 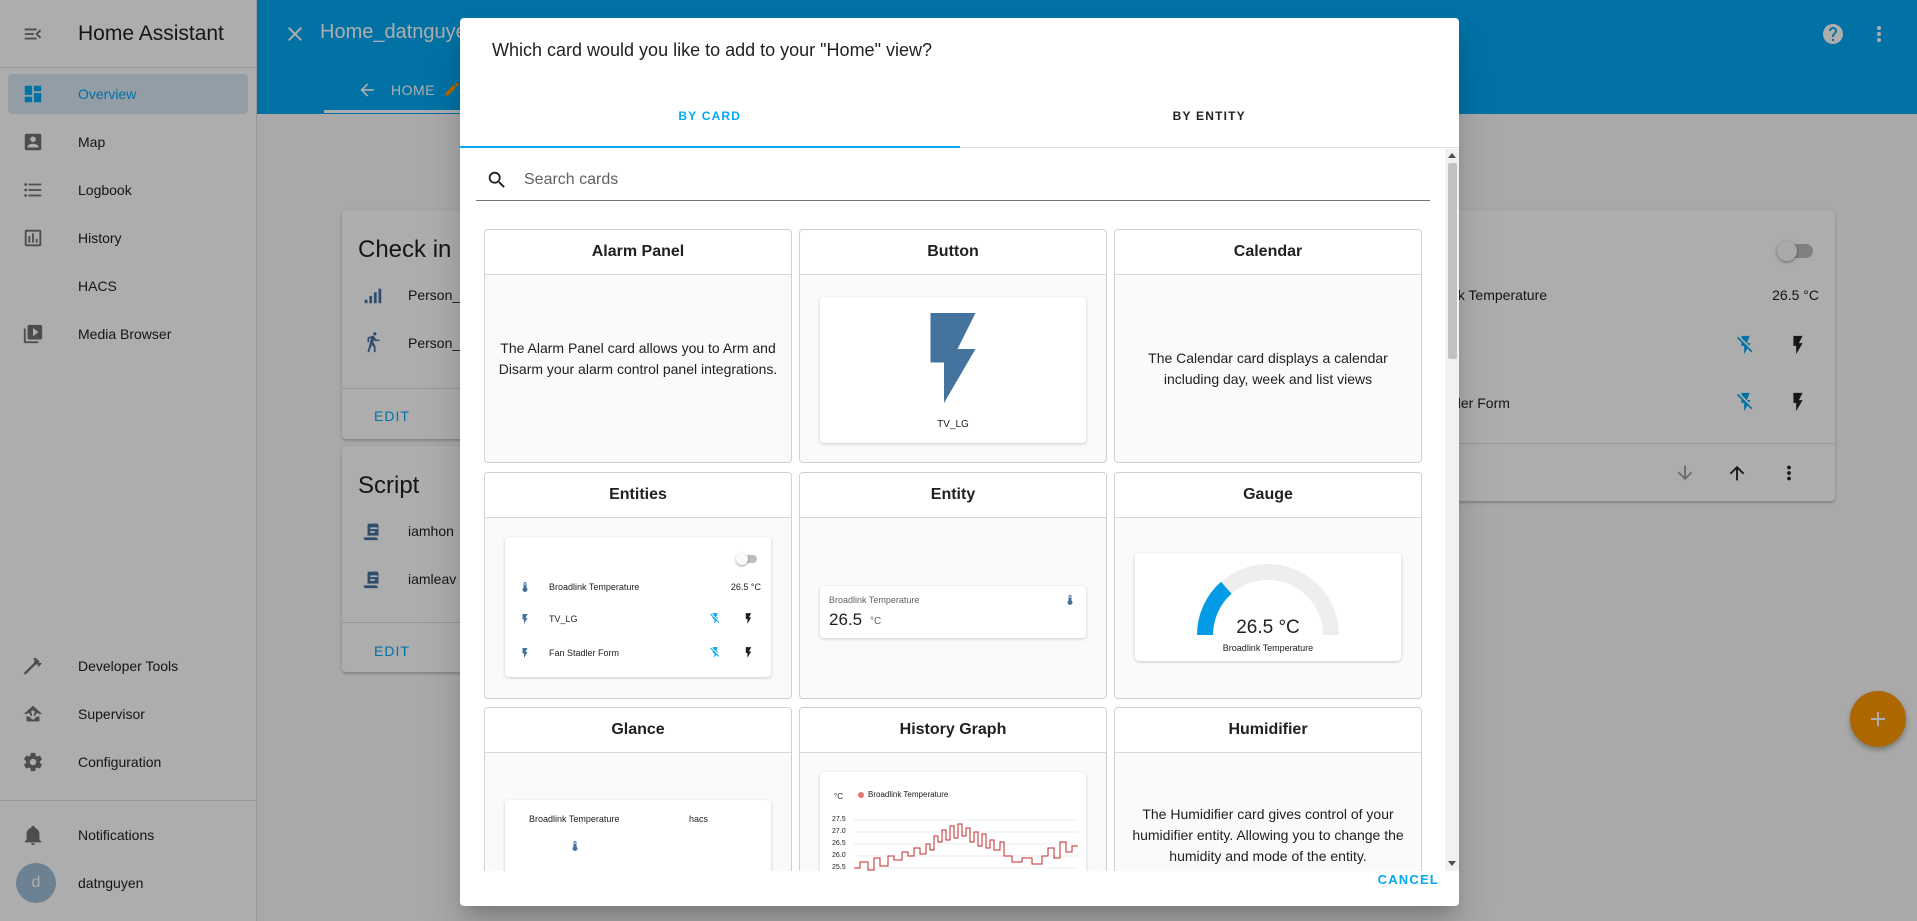 I want to click on scroll-up-arrow, so click(x=1452, y=155).